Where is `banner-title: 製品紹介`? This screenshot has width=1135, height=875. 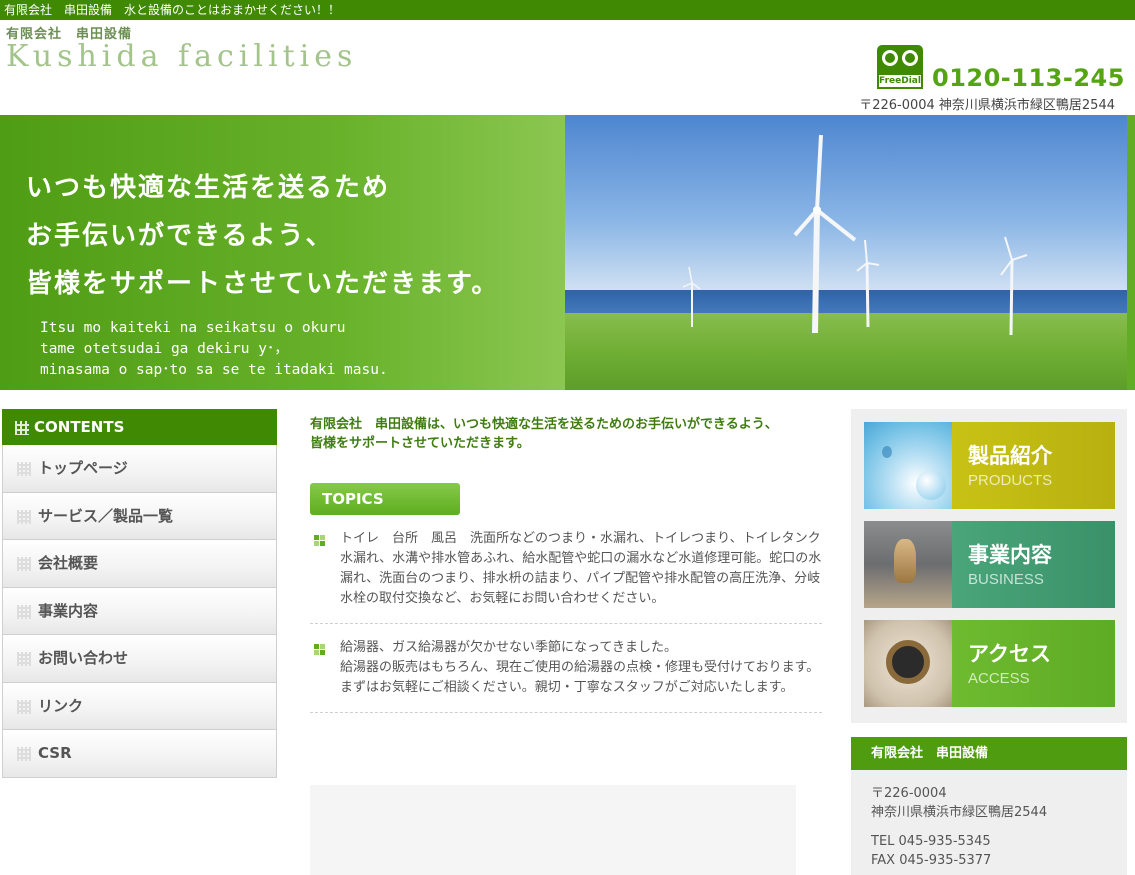 banner-title: 製品紹介 is located at coordinates (1010, 456).